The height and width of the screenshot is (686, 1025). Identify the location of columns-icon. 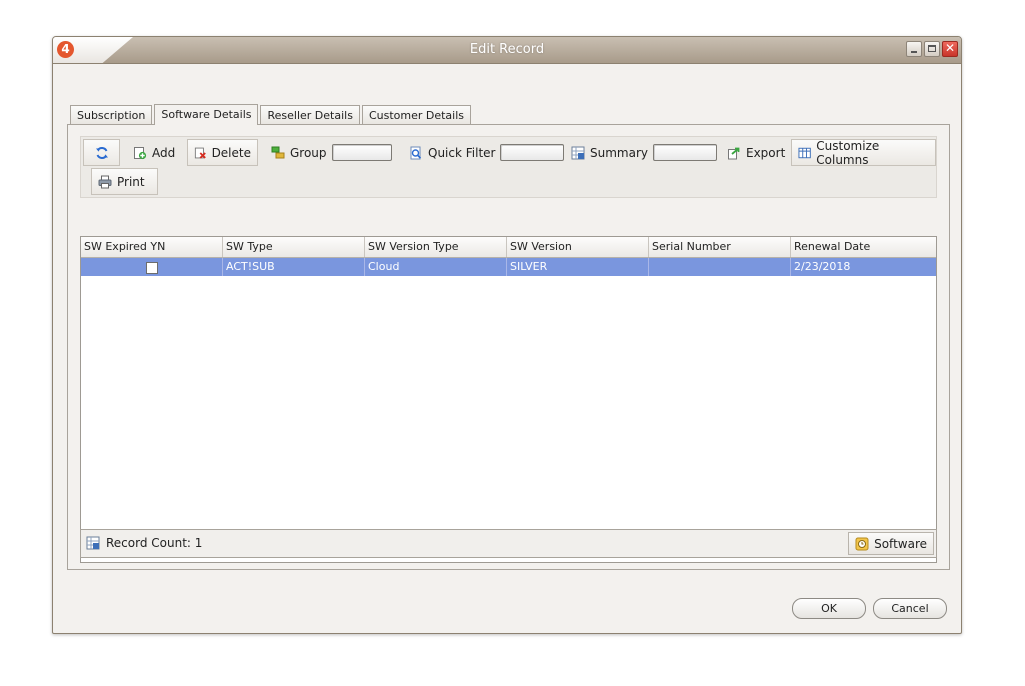
(804, 152).